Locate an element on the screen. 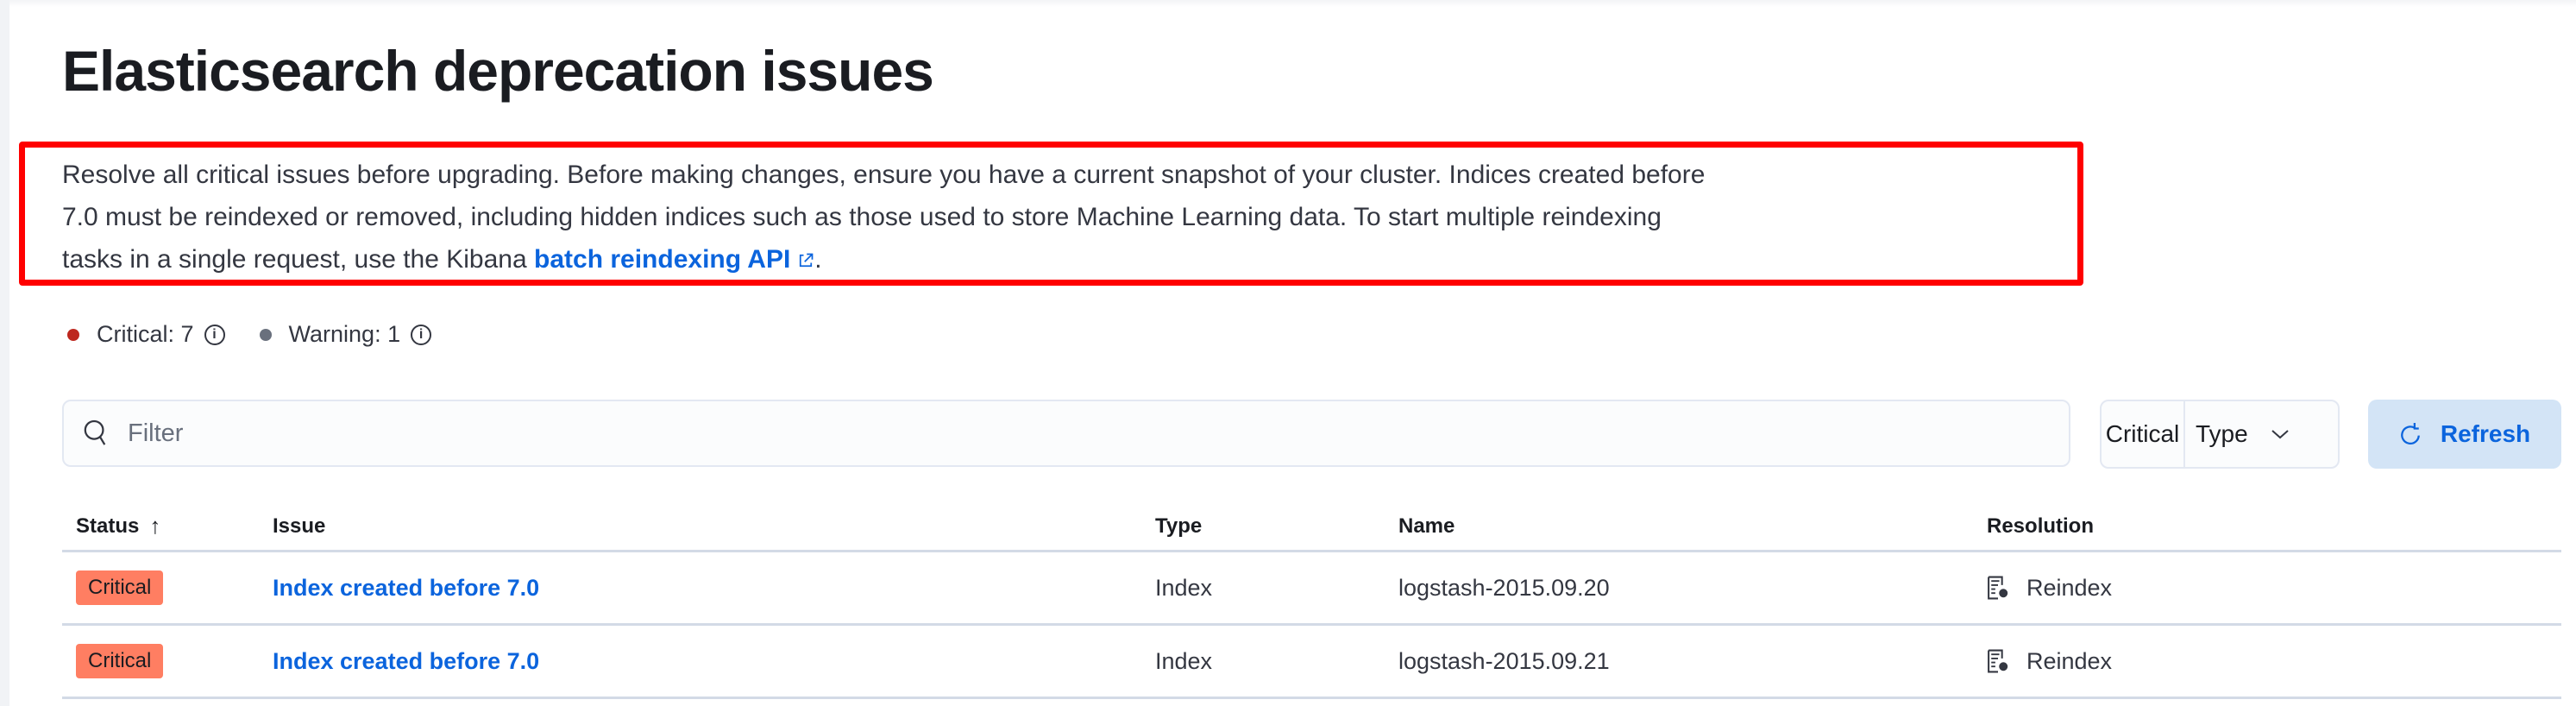 Image resolution: width=2576 pixels, height=706 pixels. issue-stats: Critical: 7 i Warning: 1 i is located at coordinates (266, 334).